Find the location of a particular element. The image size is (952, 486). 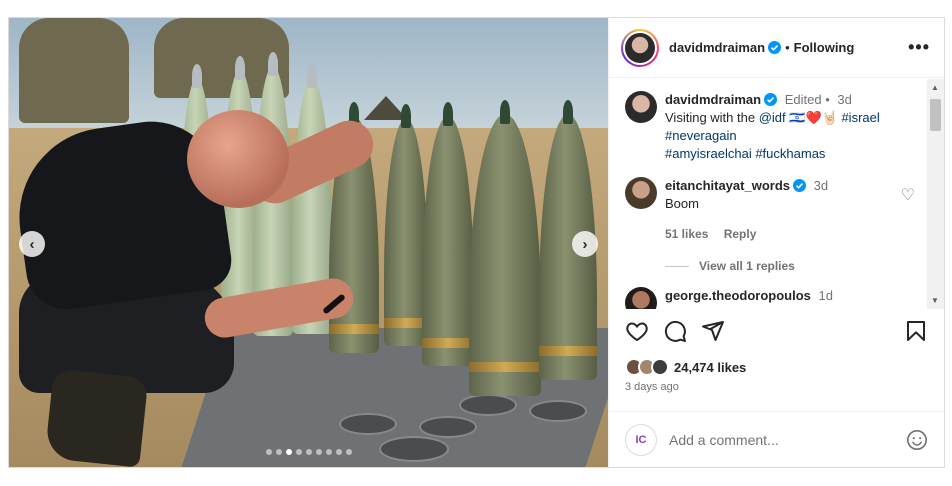

caption-avatar is located at coordinates (641, 107).